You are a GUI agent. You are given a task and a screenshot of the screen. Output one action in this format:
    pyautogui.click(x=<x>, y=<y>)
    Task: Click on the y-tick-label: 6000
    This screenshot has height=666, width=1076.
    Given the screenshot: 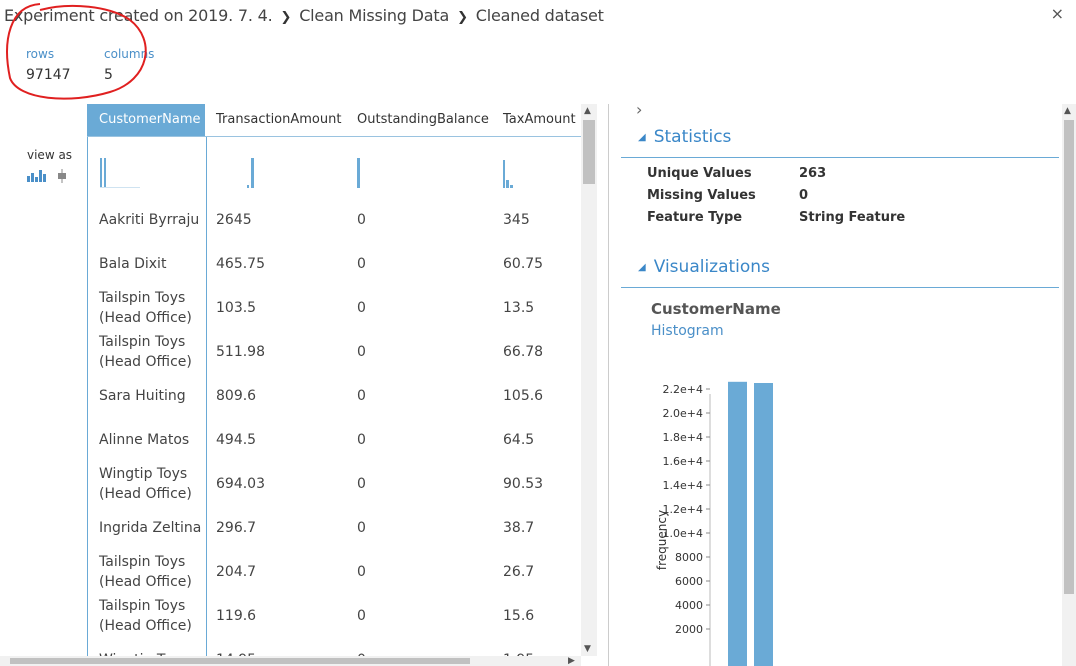 What is the action you would take?
    pyautogui.click(x=689, y=581)
    